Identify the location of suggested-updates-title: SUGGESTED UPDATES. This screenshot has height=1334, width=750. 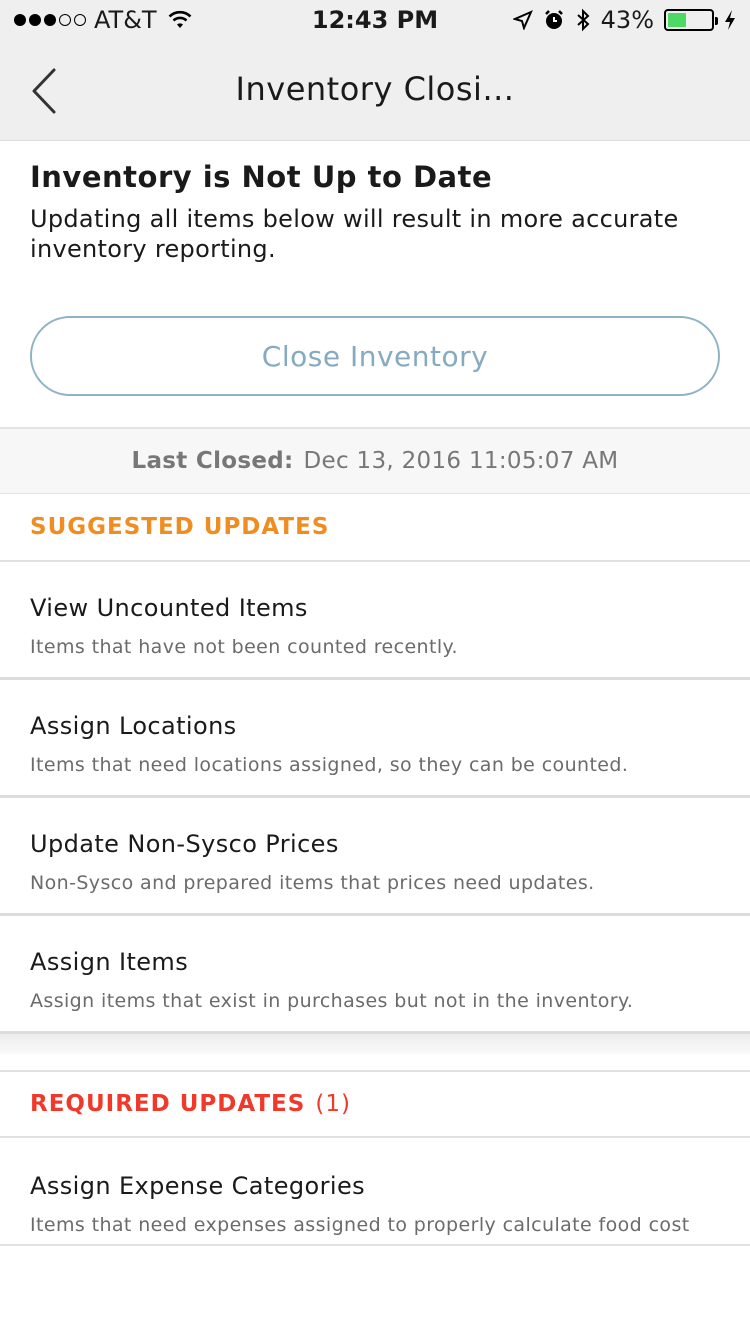
(180, 527).